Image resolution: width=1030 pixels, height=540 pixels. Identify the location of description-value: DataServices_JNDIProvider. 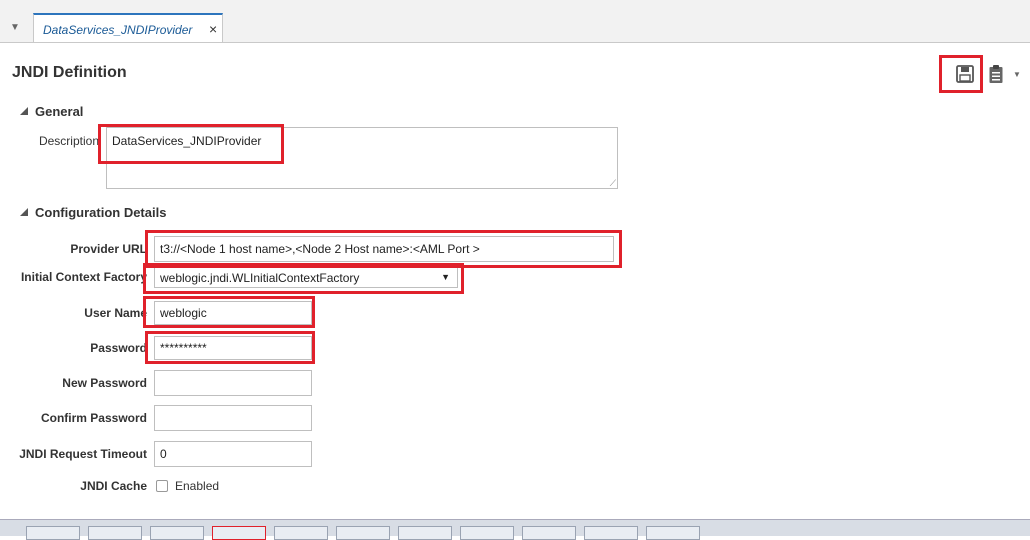
(187, 141).